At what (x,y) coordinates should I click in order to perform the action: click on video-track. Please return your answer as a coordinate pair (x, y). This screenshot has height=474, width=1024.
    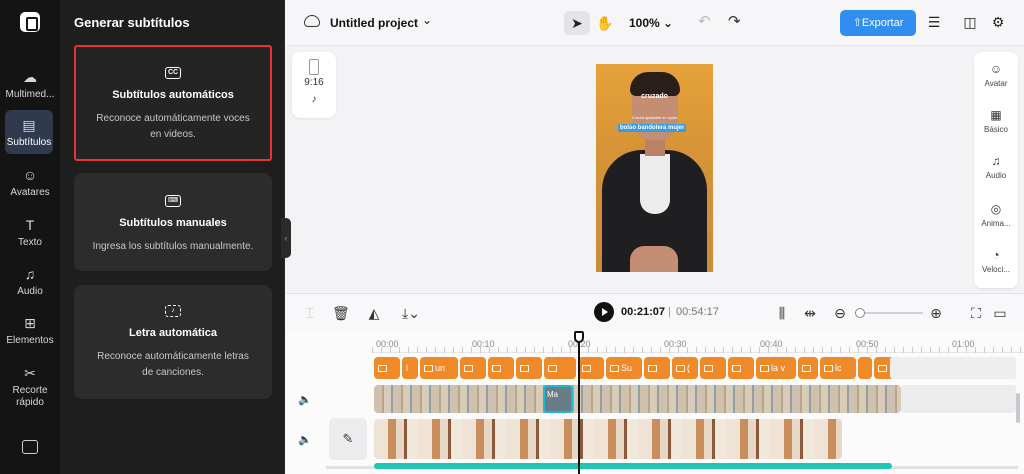
    Looking at the image, I should click on (637, 399).